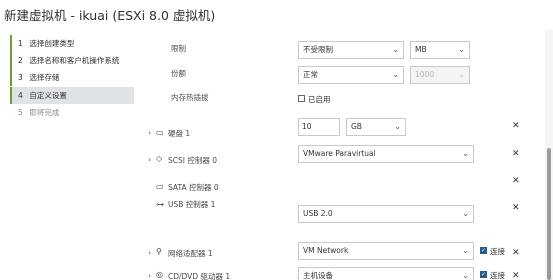 This screenshot has width=553, height=280. I want to click on memory-shares-number-select: 1000 ⌄, so click(440, 75).